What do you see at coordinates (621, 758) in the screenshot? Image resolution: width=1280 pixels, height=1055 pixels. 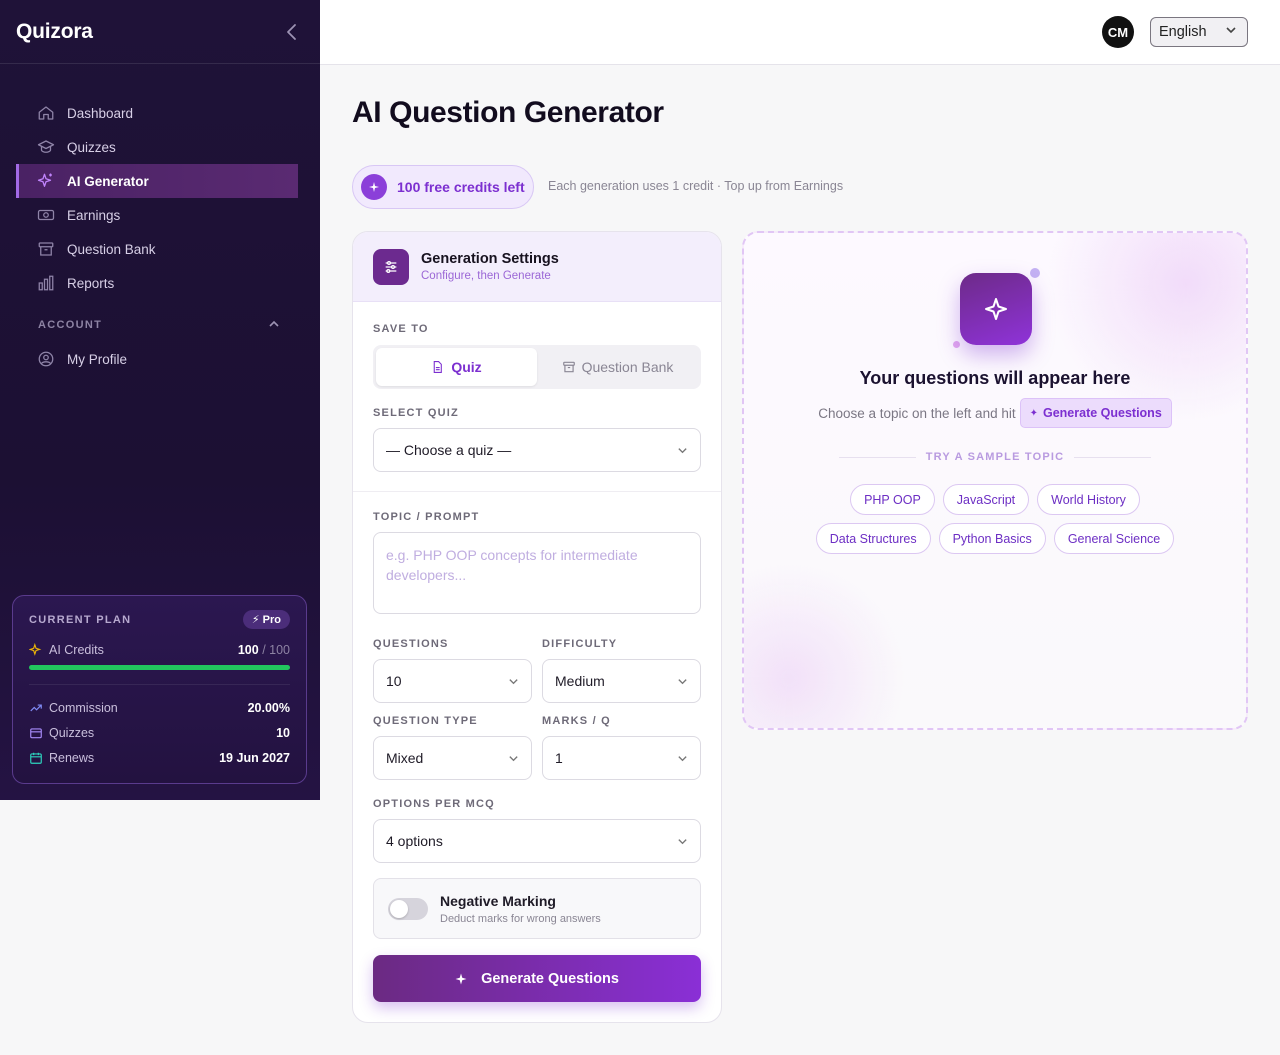 I see `marks-select: 1` at bounding box center [621, 758].